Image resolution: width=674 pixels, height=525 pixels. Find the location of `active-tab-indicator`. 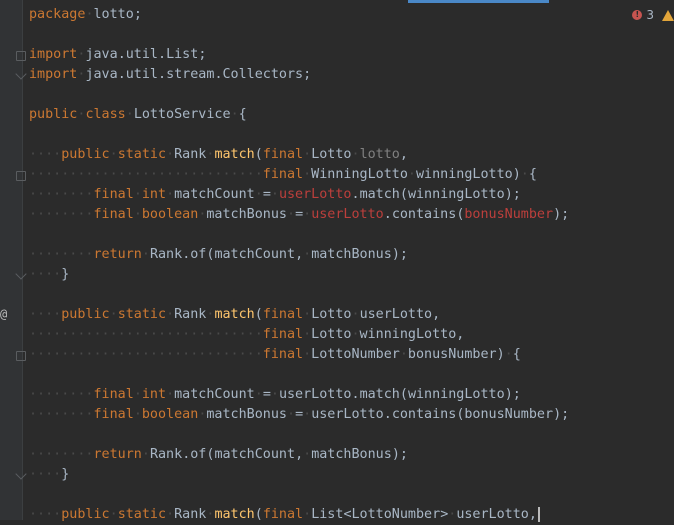

active-tab-indicator is located at coordinates (478, 1).